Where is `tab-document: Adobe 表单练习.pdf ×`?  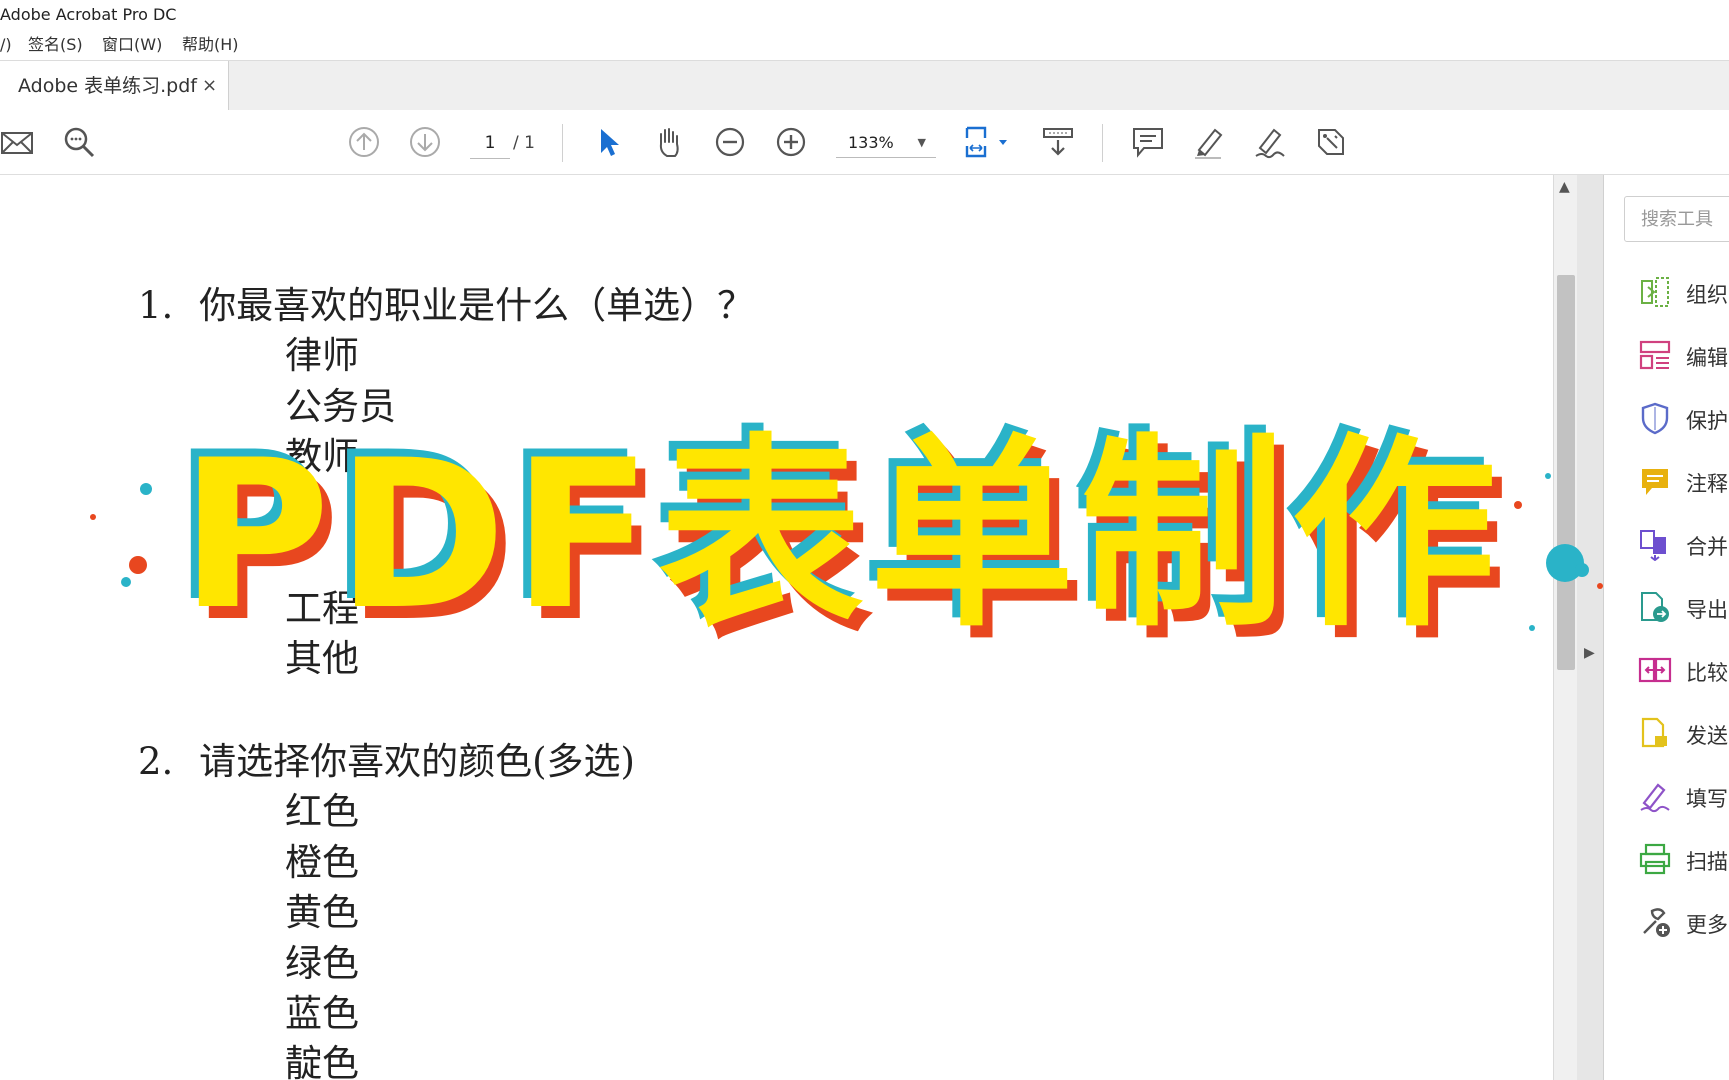
tab-document: Adobe 表单练习.pdf × is located at coordinates (114, 86).